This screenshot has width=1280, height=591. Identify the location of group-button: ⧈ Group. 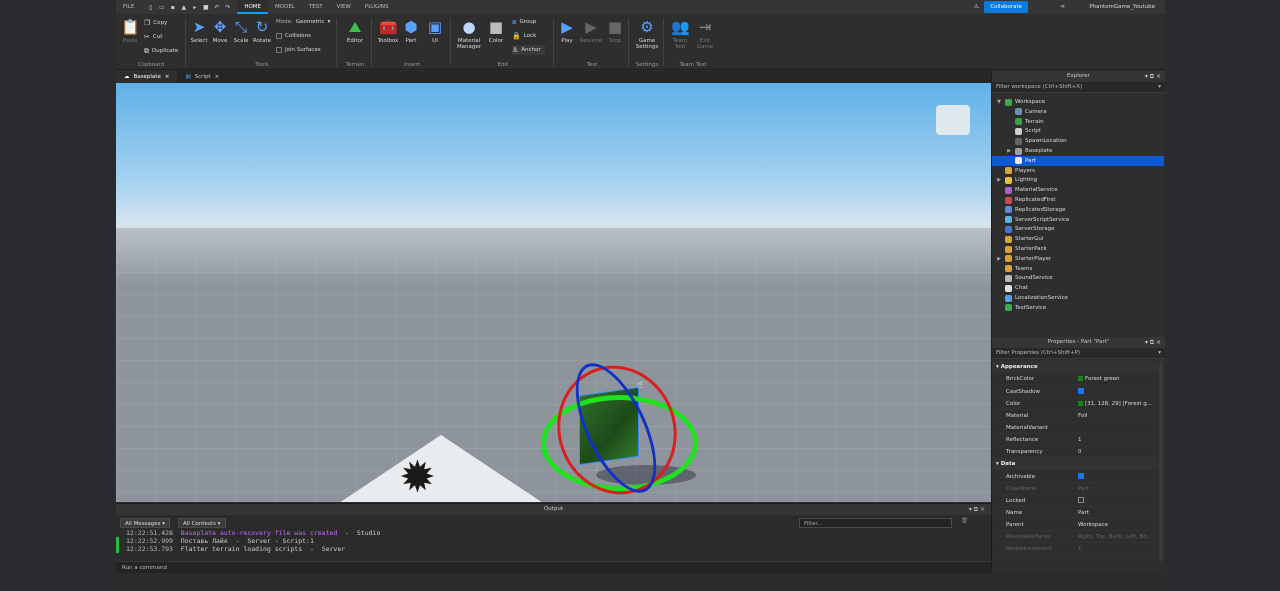
(524, 22).